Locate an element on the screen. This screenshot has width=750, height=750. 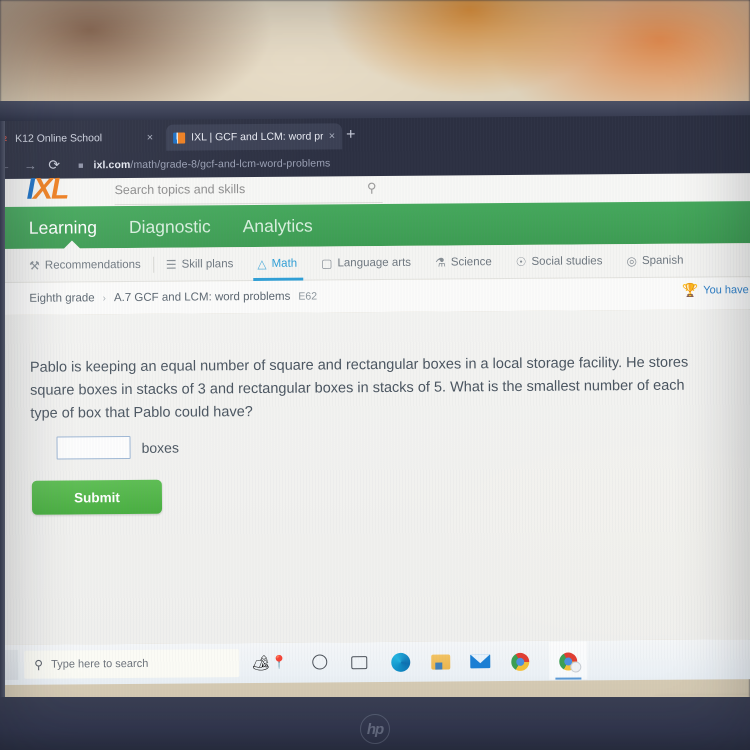
location-pin-icon: 📍 is located at coordinates (279, 662).